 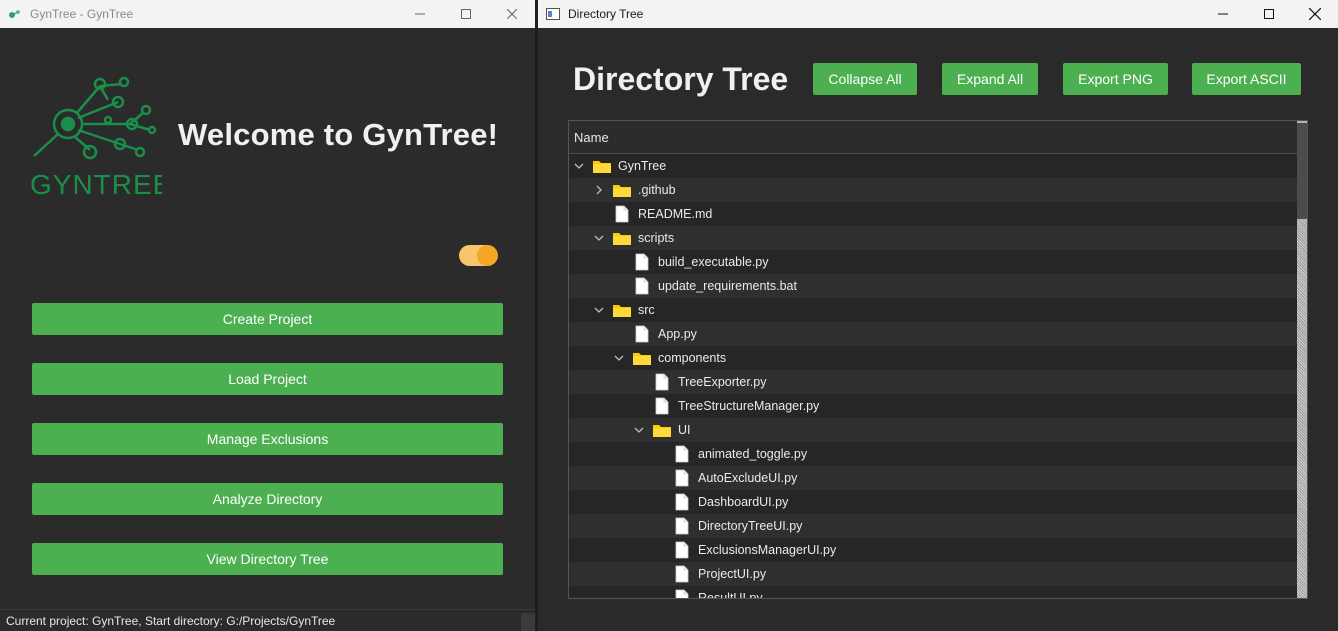 I want to click on export-ascii-button: Export ASCII, so click(x=1246, y=79).